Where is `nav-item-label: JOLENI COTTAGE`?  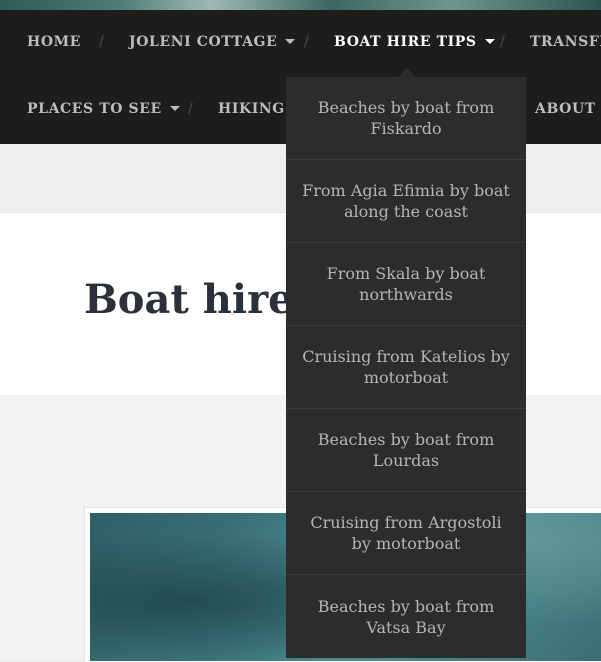
nav-item-label: JOLENI COTTAGE is located at coordinates (203, 42).